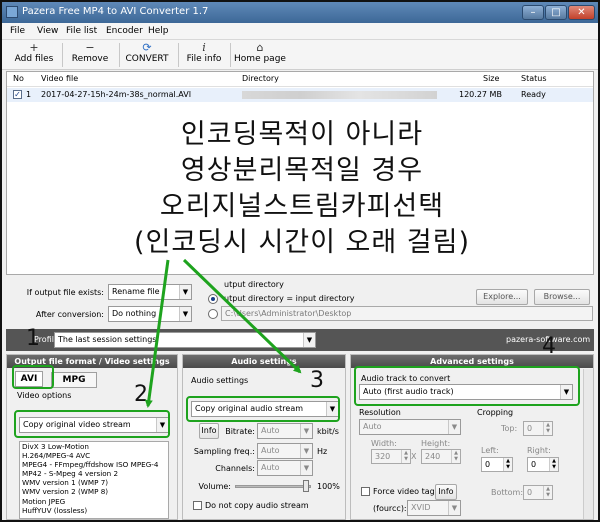 The image size is (600, 522). What do you see at coordinates (538, 428) in the screenshot?
I see `crop-top-input: 0 ▲ ▼` at bounding box center [538, 428].